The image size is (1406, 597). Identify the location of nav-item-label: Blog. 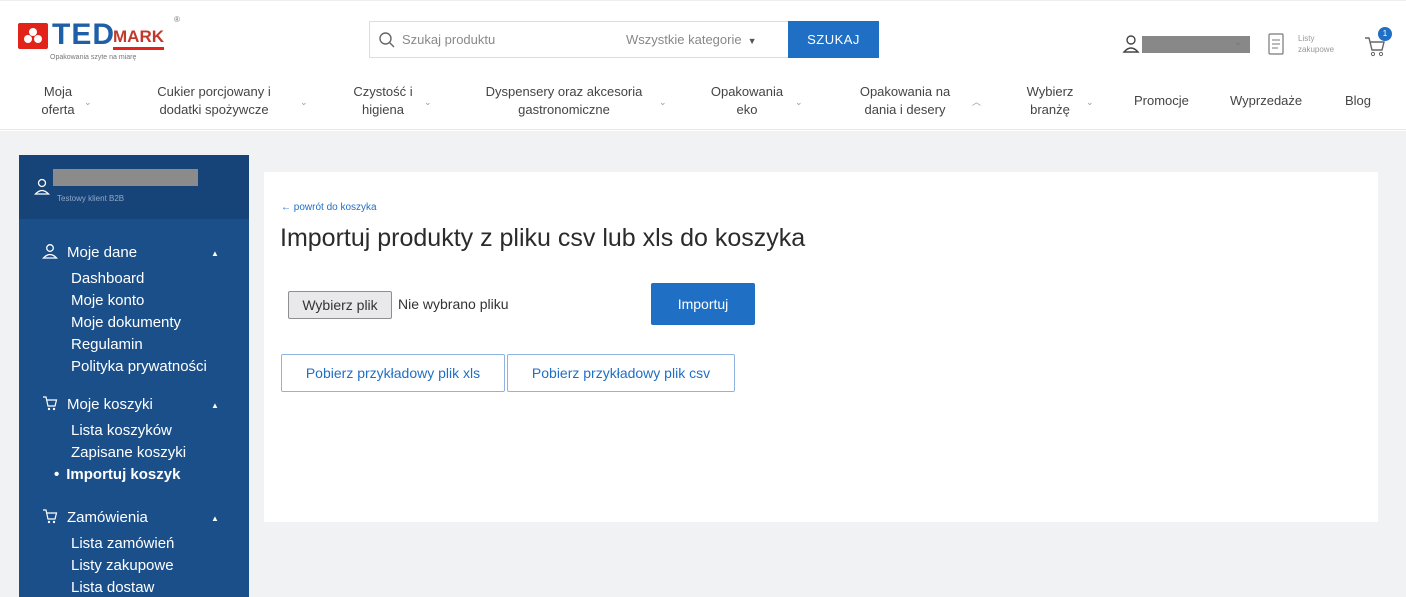
(1358, 100).